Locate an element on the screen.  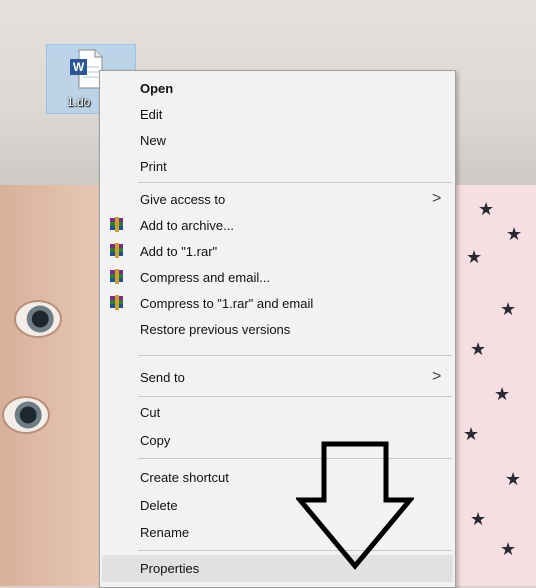
menu-item-label: Copy is located at coordinates (155, 440).